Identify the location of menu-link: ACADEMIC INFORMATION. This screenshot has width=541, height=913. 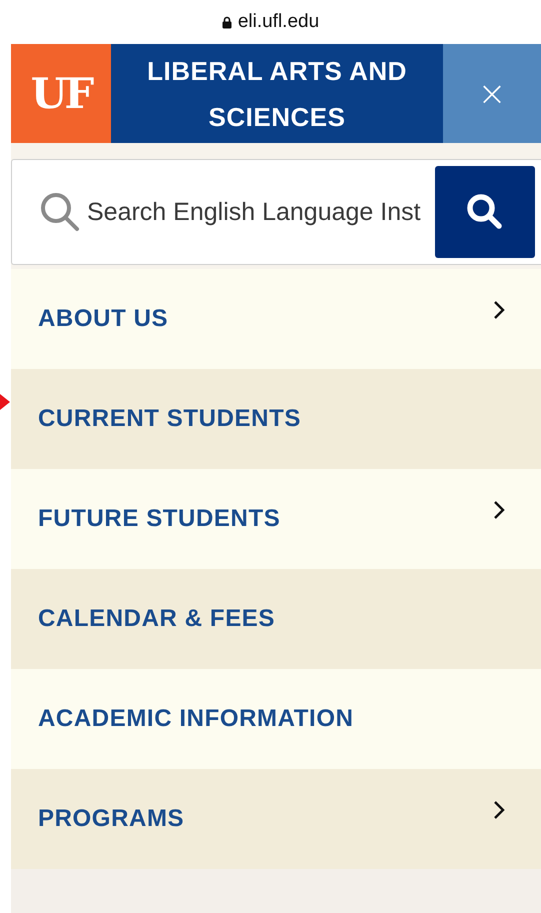
(196, 719).